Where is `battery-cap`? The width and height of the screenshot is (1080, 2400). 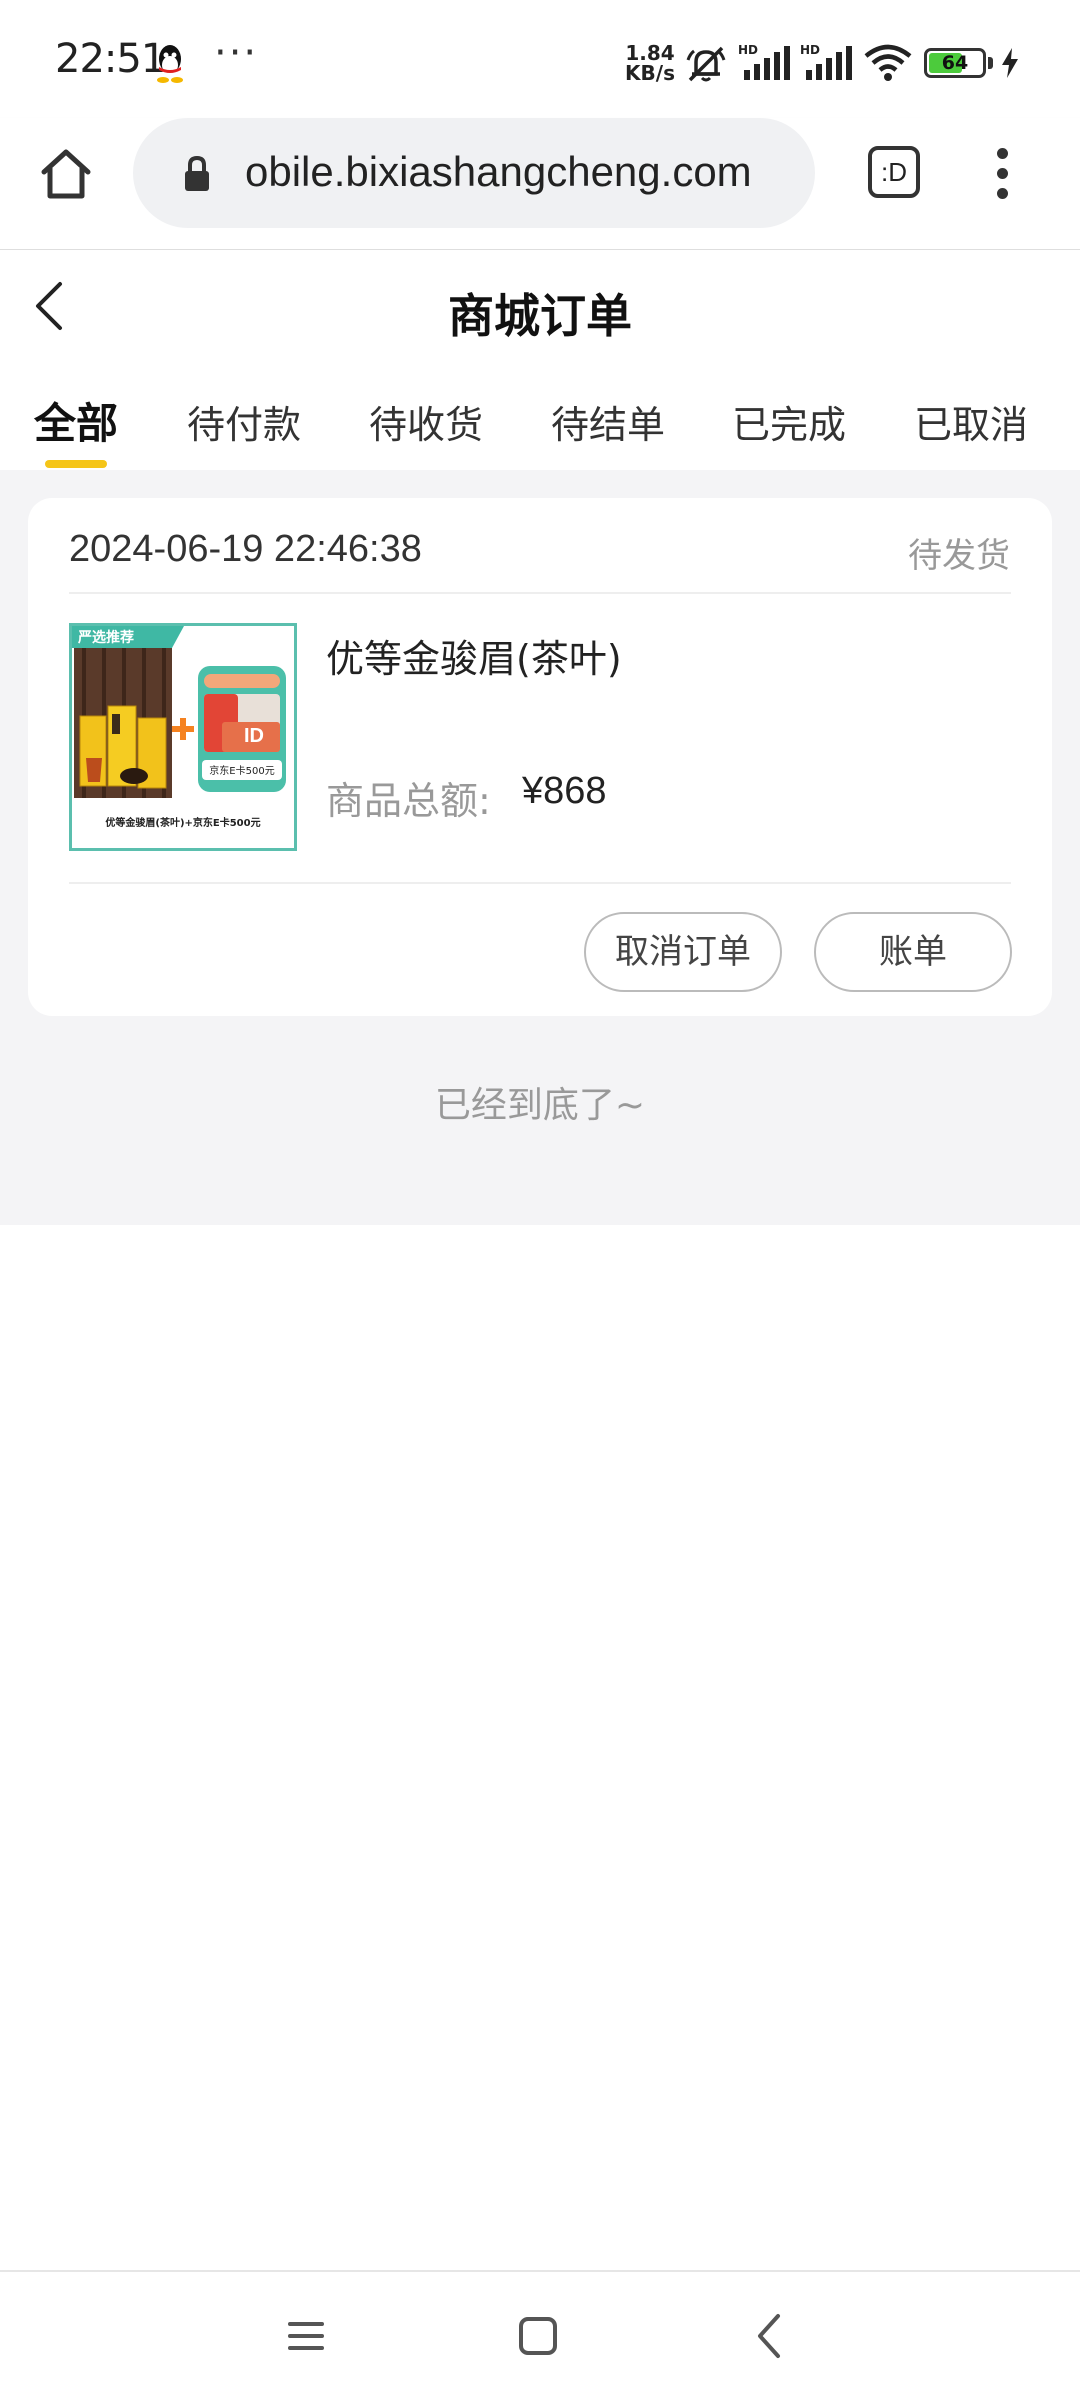
battery-cap is located at coordinates (990, 63).